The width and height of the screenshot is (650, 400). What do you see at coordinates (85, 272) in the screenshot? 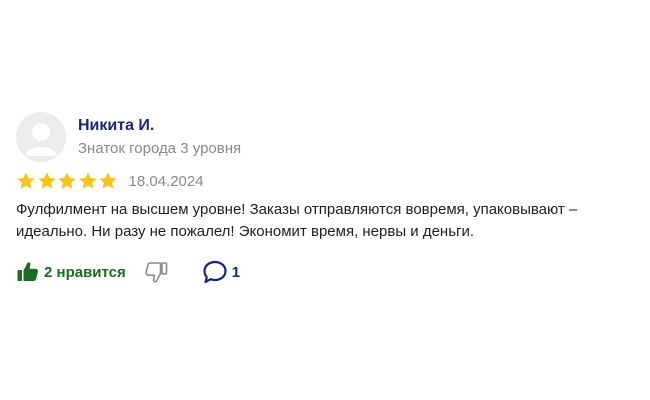
I see `like-count: 2 нравится` at bounding box center [85, 272].